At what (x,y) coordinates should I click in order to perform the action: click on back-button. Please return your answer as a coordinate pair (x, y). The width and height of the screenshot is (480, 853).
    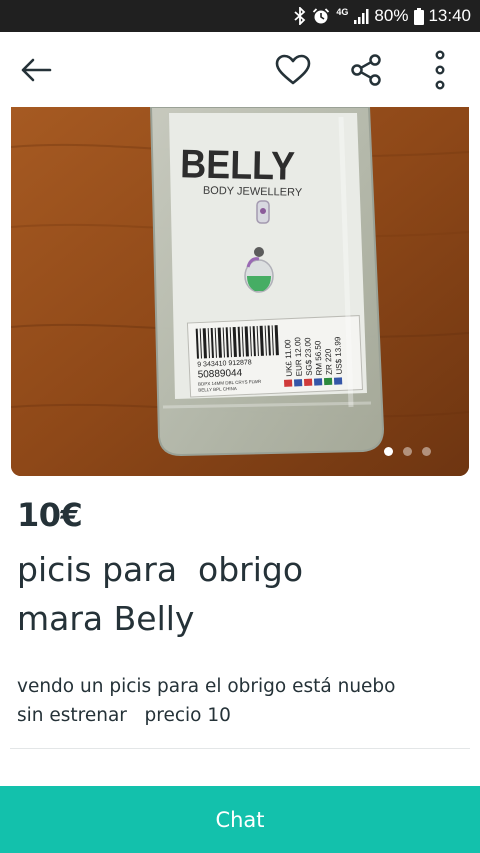
    Looking at the image, I should click on (36, 70).